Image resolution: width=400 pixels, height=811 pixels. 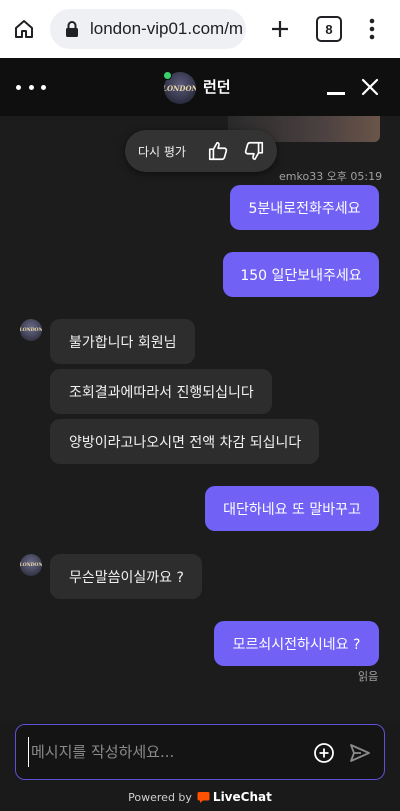 I want to click on london-logo: LONDON, so click(x=180, y=88).